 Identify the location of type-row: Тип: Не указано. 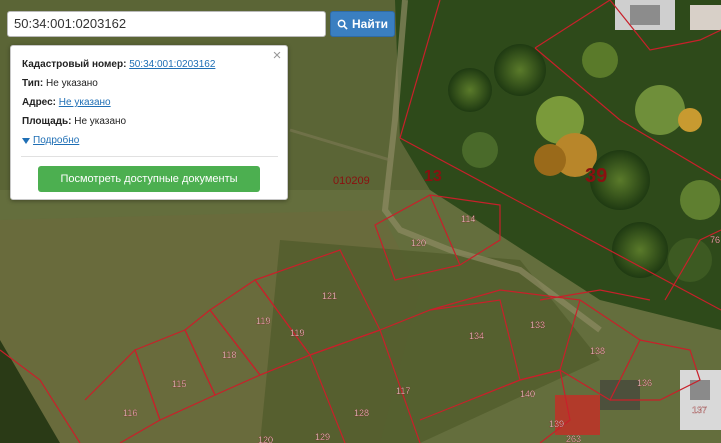
(60, 83).